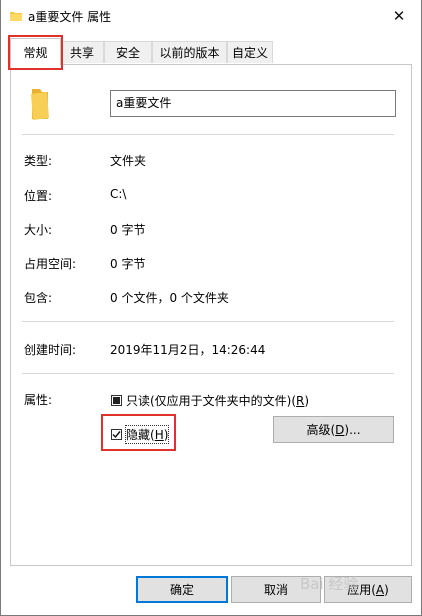 The width and height of the screenshot is (422, 616). I want to click on readonly-checkbox-row: 只读(仅应用于文件夹中的文件)(R), so click(210, 400).